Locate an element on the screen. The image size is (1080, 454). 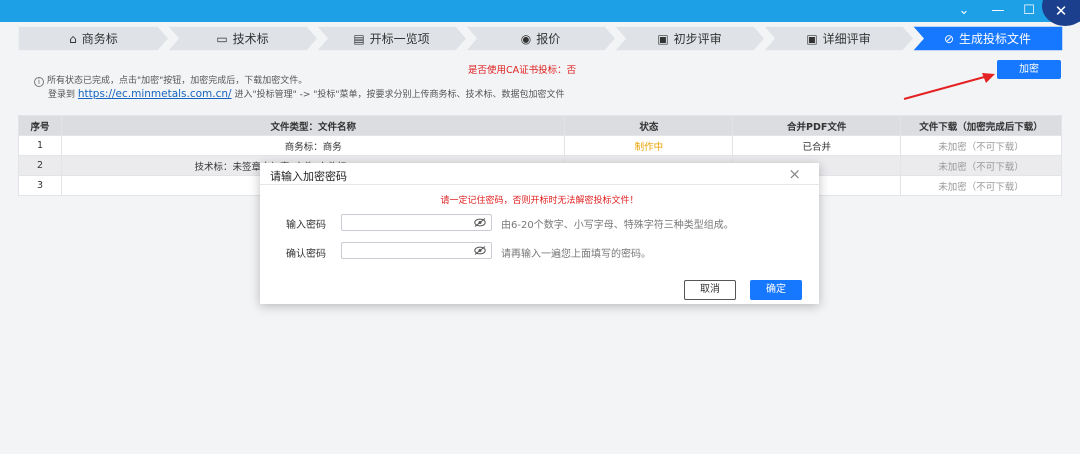
col-header-download: 文件下载（加密完成后下载） is located at coordinates (981, 125).